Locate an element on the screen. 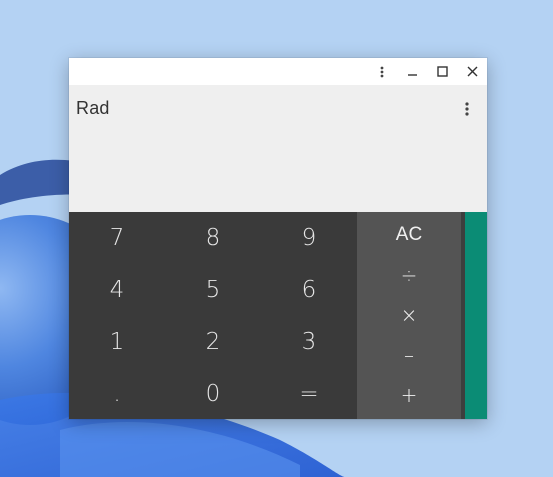 Image resolution: width=553 pixels, height=477 pixels. window-menu-button is located at coordinates (382, 71).